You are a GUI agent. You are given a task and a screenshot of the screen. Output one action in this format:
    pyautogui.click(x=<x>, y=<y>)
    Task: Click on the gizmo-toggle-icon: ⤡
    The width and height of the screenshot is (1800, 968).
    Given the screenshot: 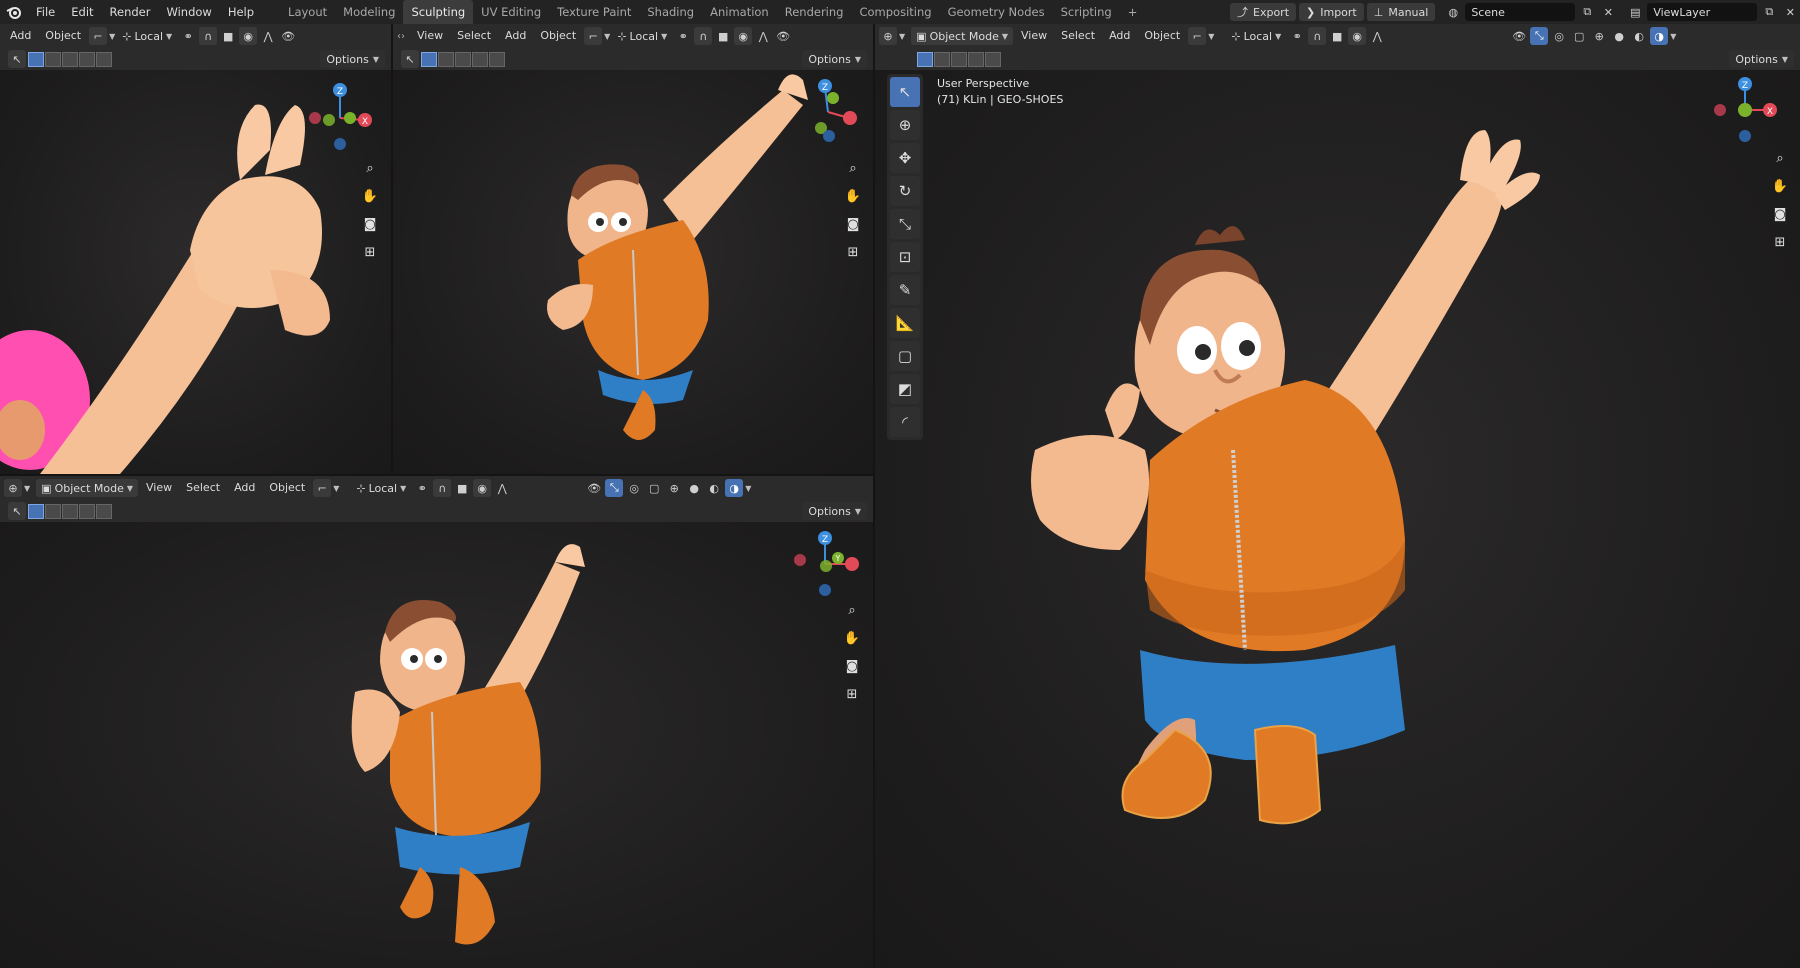 What is the action you would take?
    pyautogui.click(x=1539, y=36)
    